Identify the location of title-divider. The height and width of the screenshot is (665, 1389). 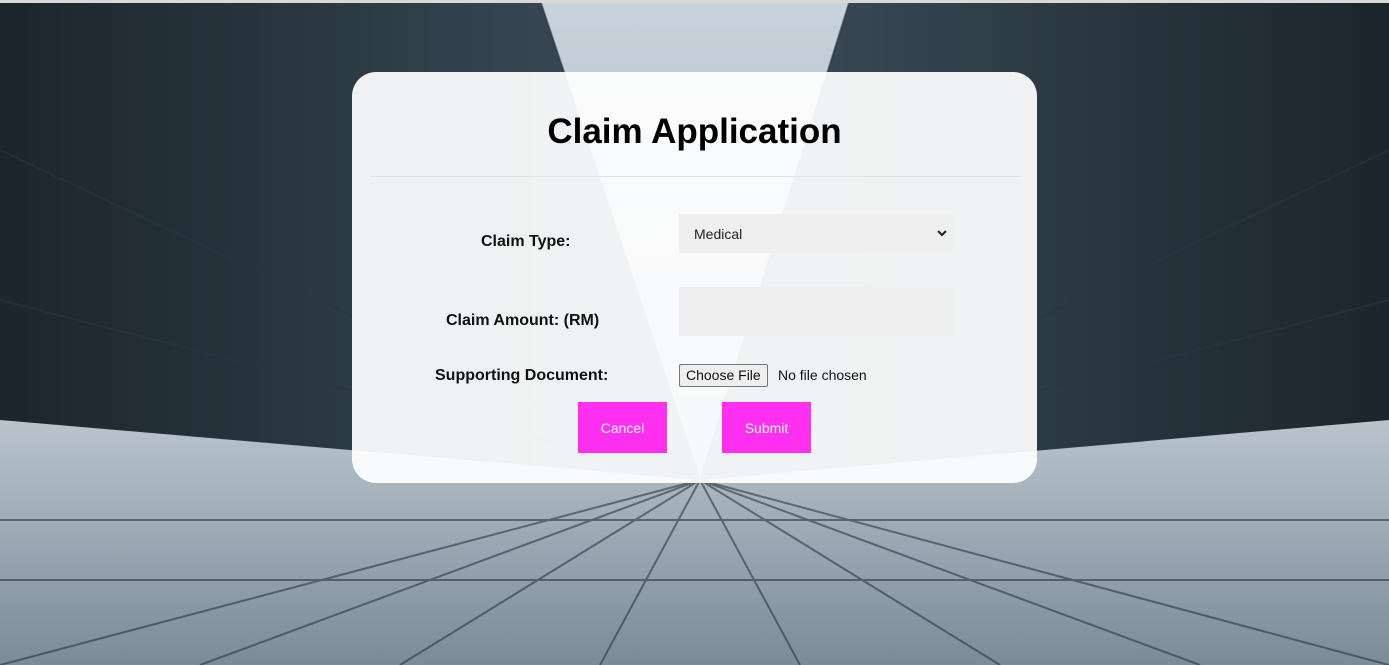
(695, 176).